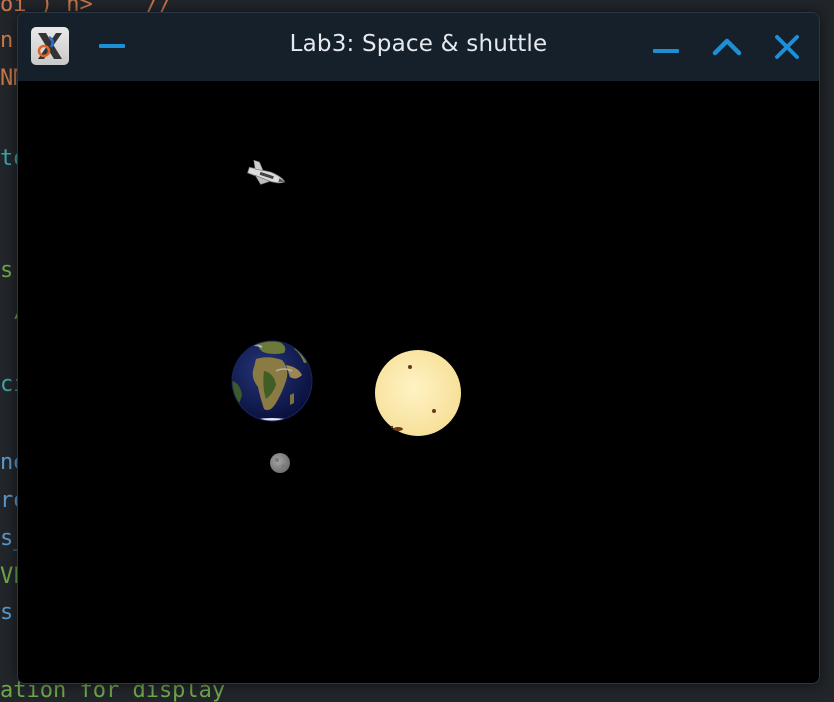  Describe the element at coordinates (418, 44) in the screenshot. I see `window-title: Lab3: Space & shuttle` at that location.